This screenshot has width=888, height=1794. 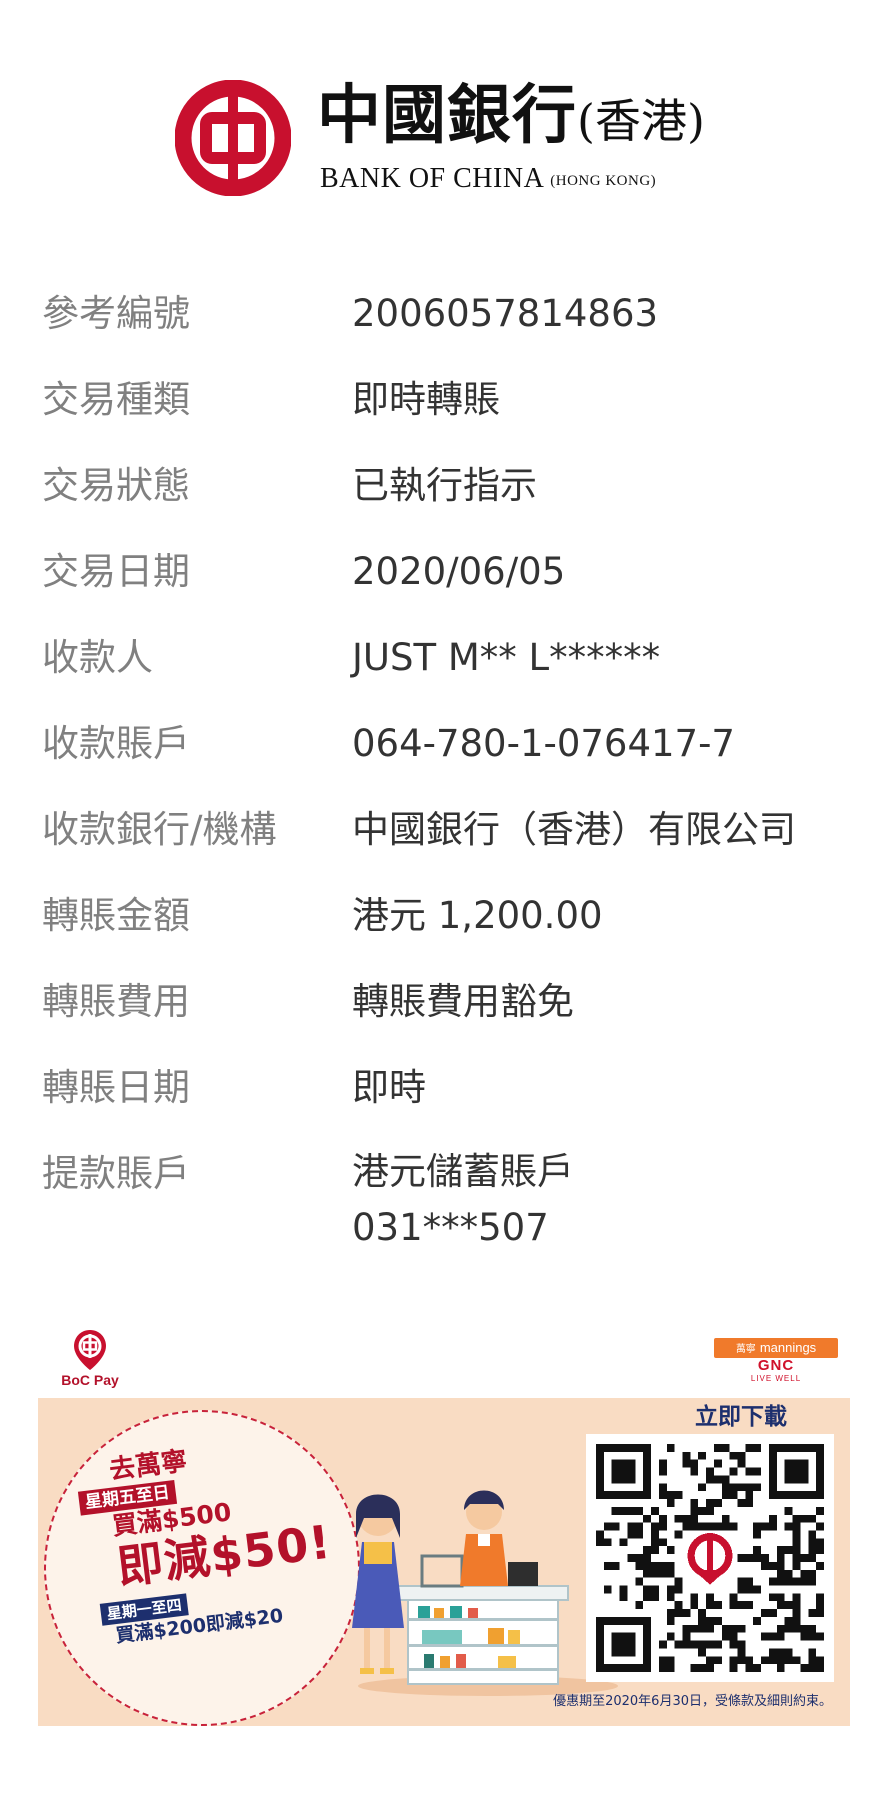 I want to click on logo-english-main: BANK OF CHINA, so click(x=431, y=178).